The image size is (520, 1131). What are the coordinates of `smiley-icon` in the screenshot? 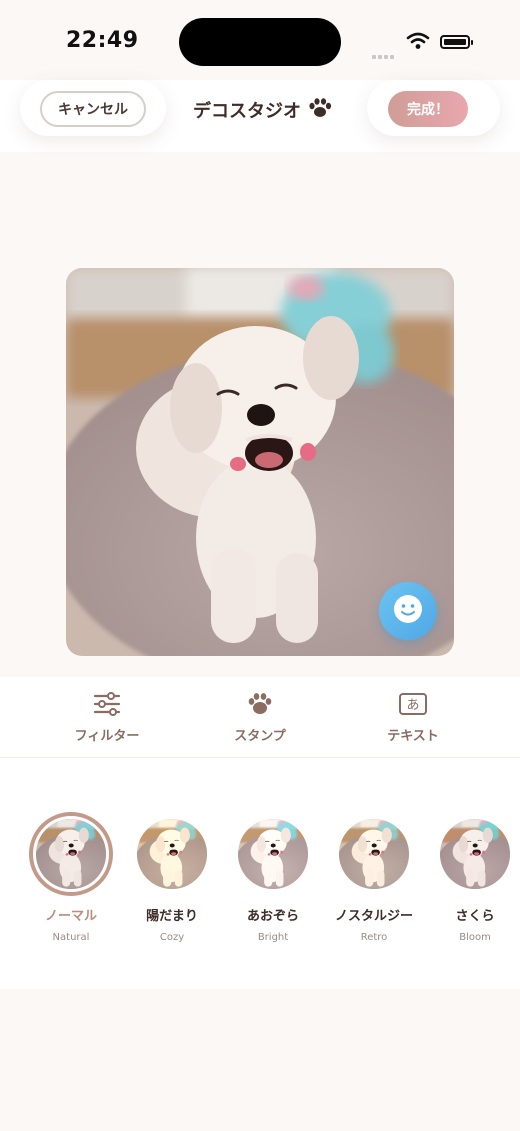 It's located at (408, 611).